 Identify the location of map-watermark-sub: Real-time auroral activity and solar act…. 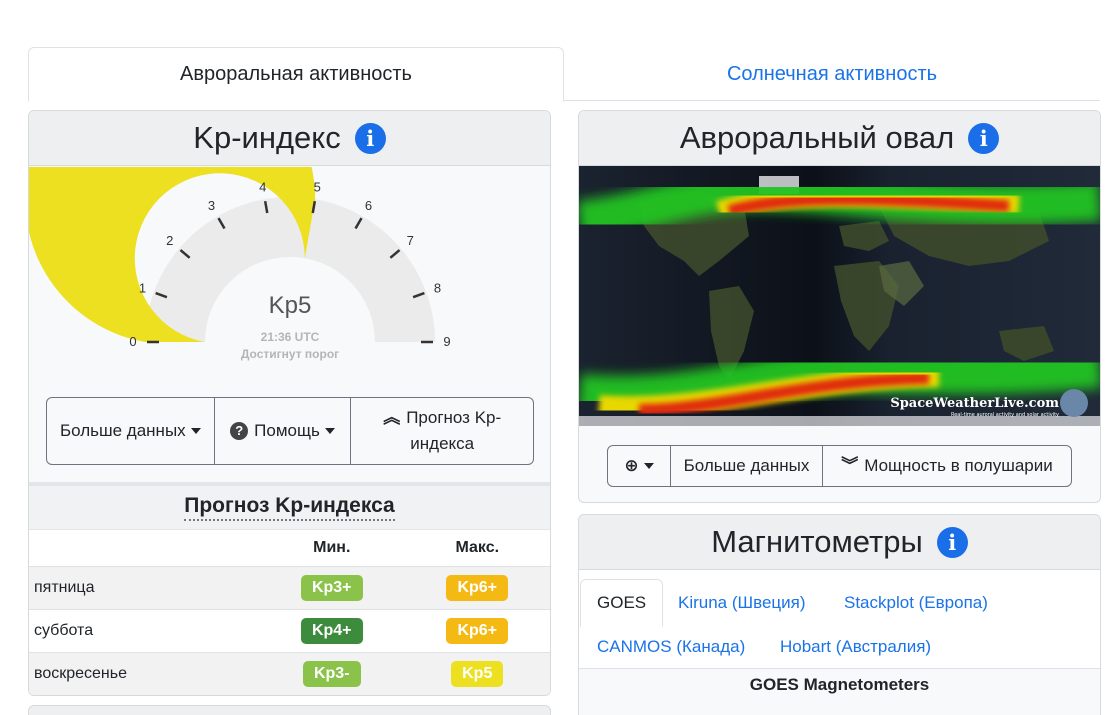
(1005, 415).